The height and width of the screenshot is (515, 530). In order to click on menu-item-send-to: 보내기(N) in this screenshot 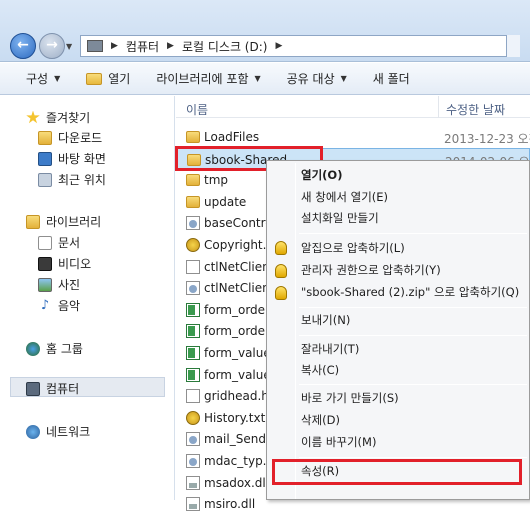, I will do `click(325, 320)`.